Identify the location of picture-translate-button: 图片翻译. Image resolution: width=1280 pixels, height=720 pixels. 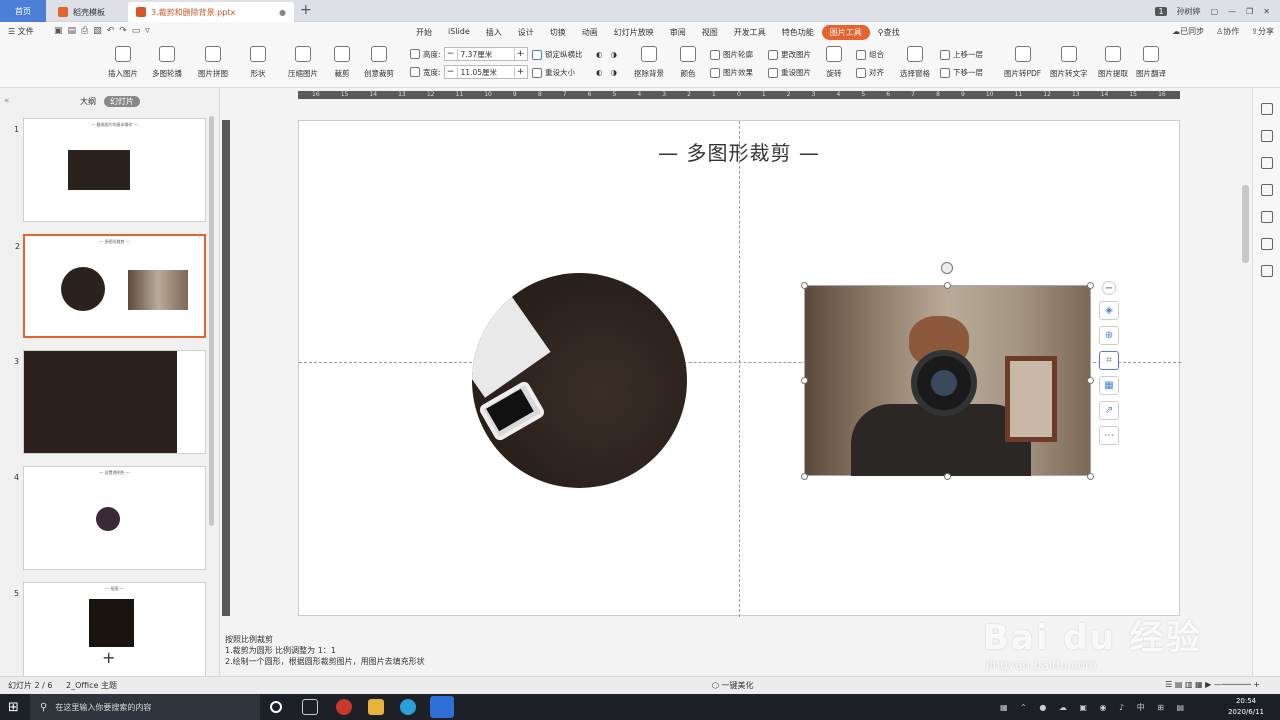
(1151, 62).